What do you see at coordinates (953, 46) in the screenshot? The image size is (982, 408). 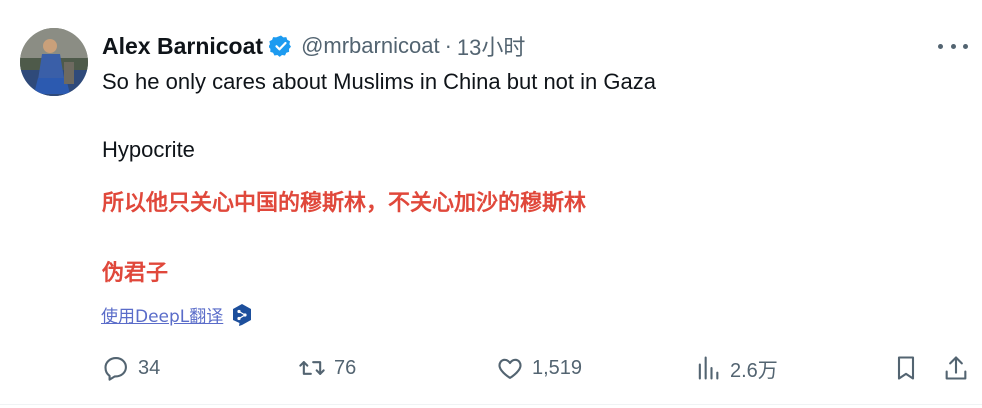 I see `more-icon` at bounding box center [953, 46].